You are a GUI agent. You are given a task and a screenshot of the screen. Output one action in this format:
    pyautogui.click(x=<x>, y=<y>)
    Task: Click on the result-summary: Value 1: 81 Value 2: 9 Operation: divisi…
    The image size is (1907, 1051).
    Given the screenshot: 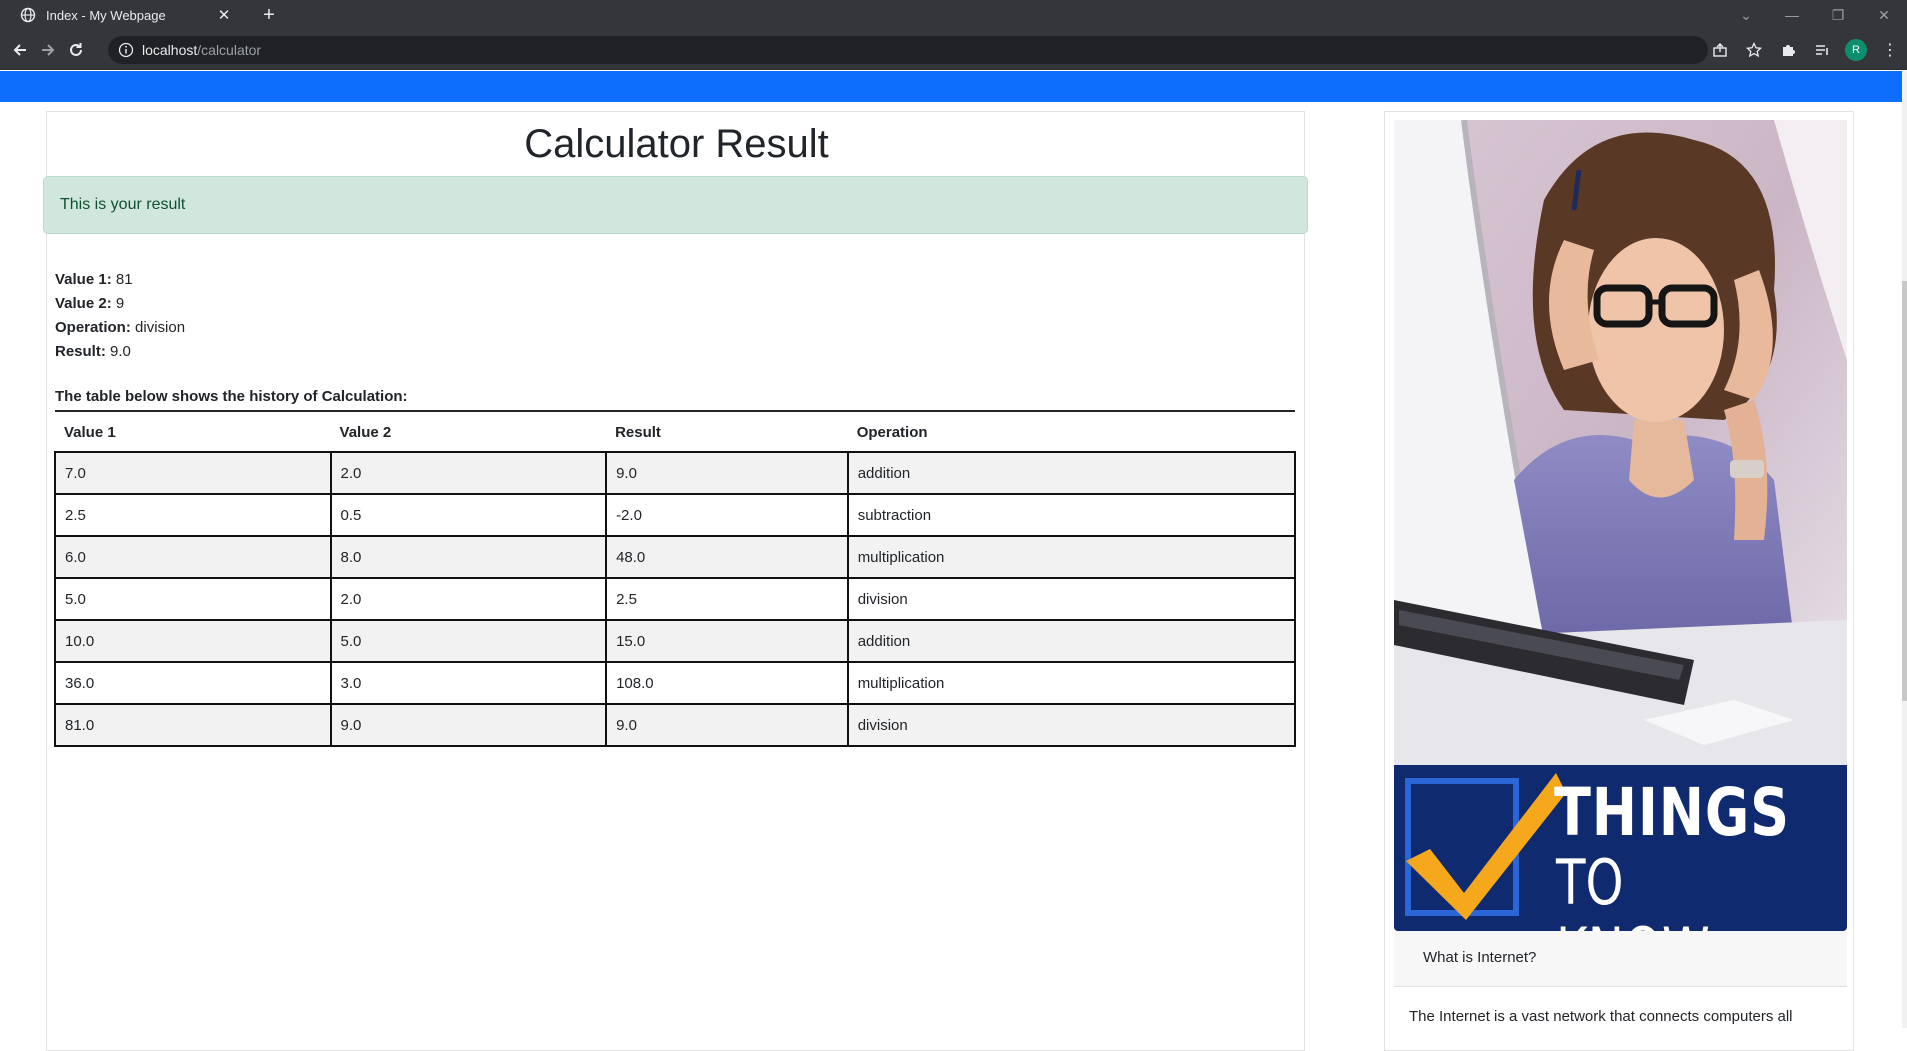 What is the action you would take?
    pyautogui.click(x=120, y=316)
    